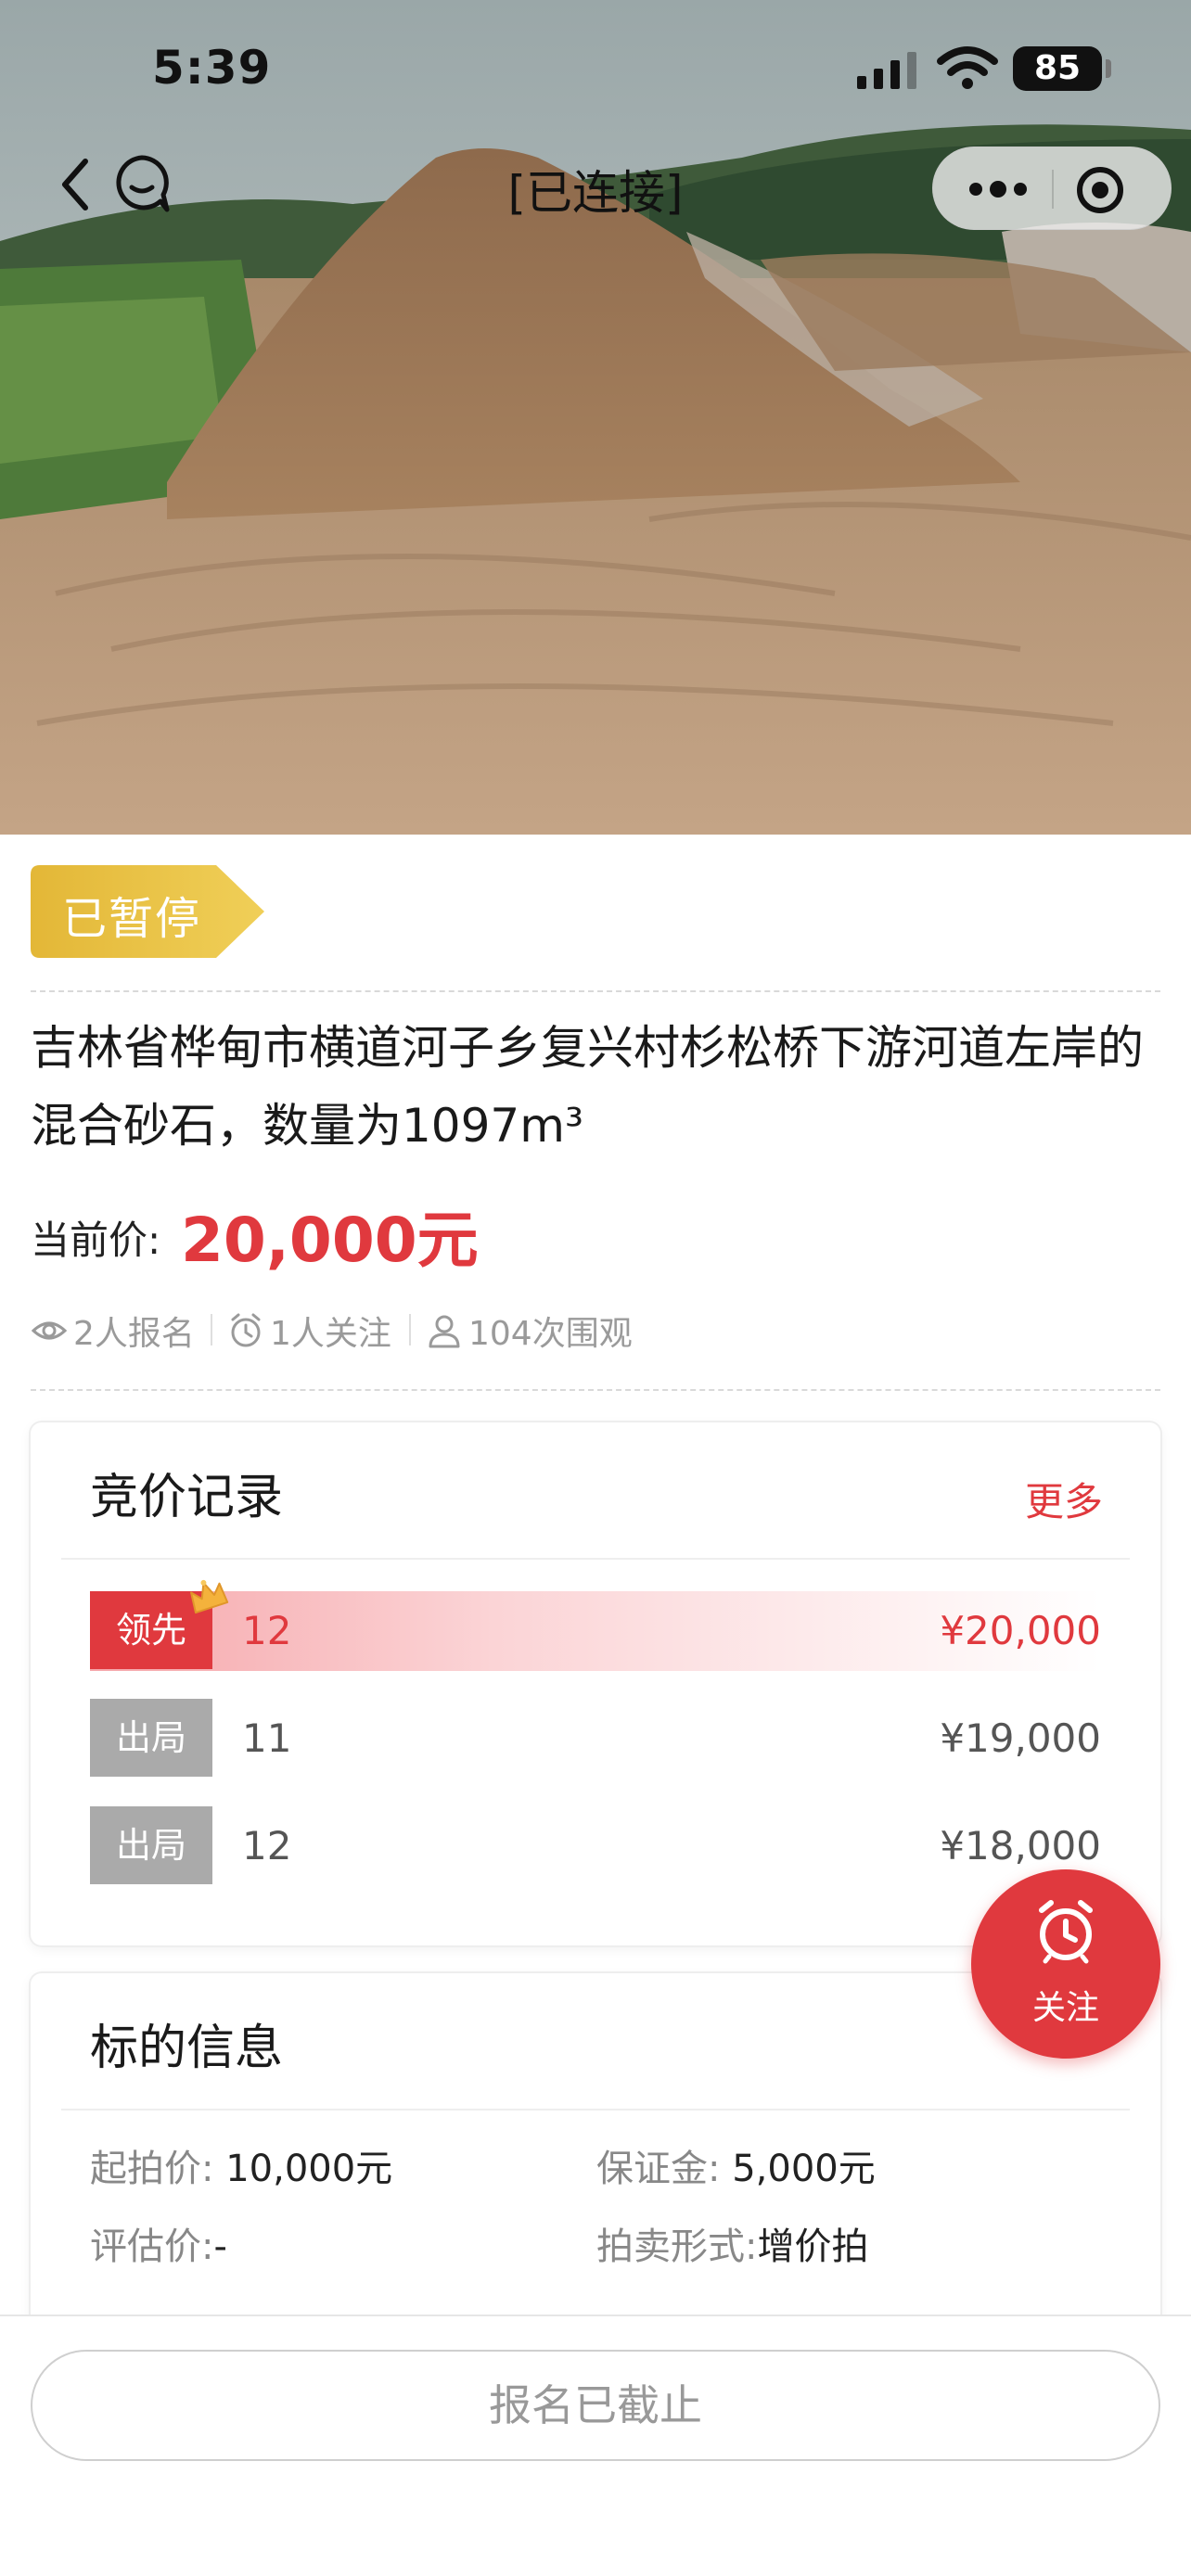  I want to click on signup-closed-button: 报名已截止, so click(595, 2406).